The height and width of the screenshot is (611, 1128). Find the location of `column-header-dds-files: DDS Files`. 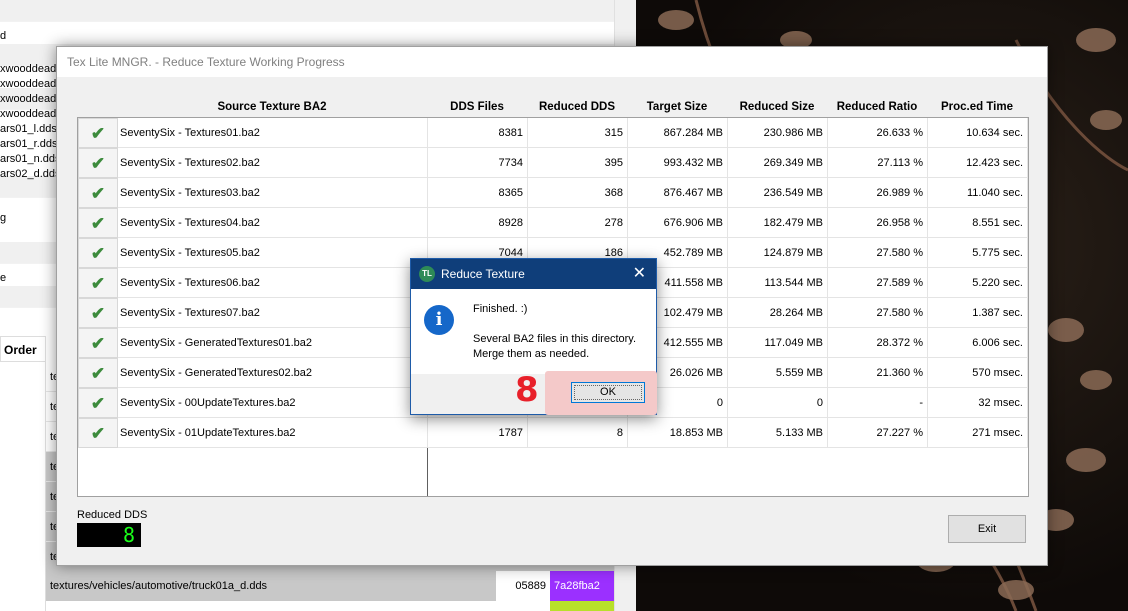

column-header-dds-files: DDS Files is located at coordinates (477, 107).